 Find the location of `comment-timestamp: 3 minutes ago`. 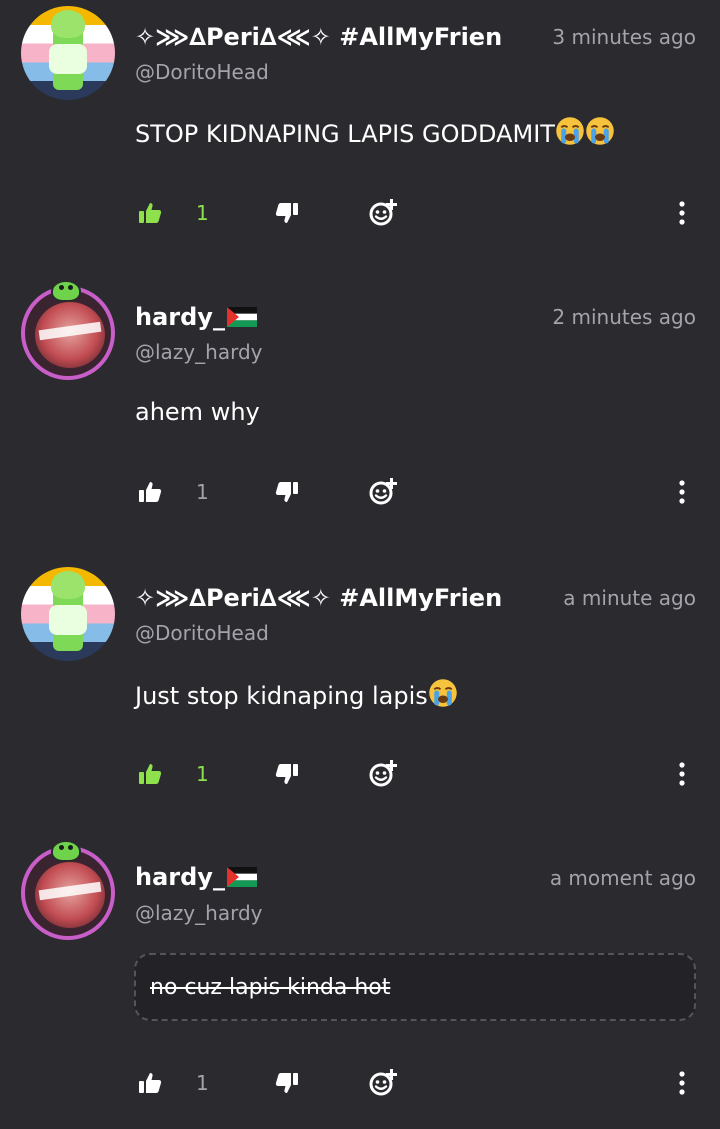

comment-timestamp: 3 minutes ago is located at coordinates (624, 37).